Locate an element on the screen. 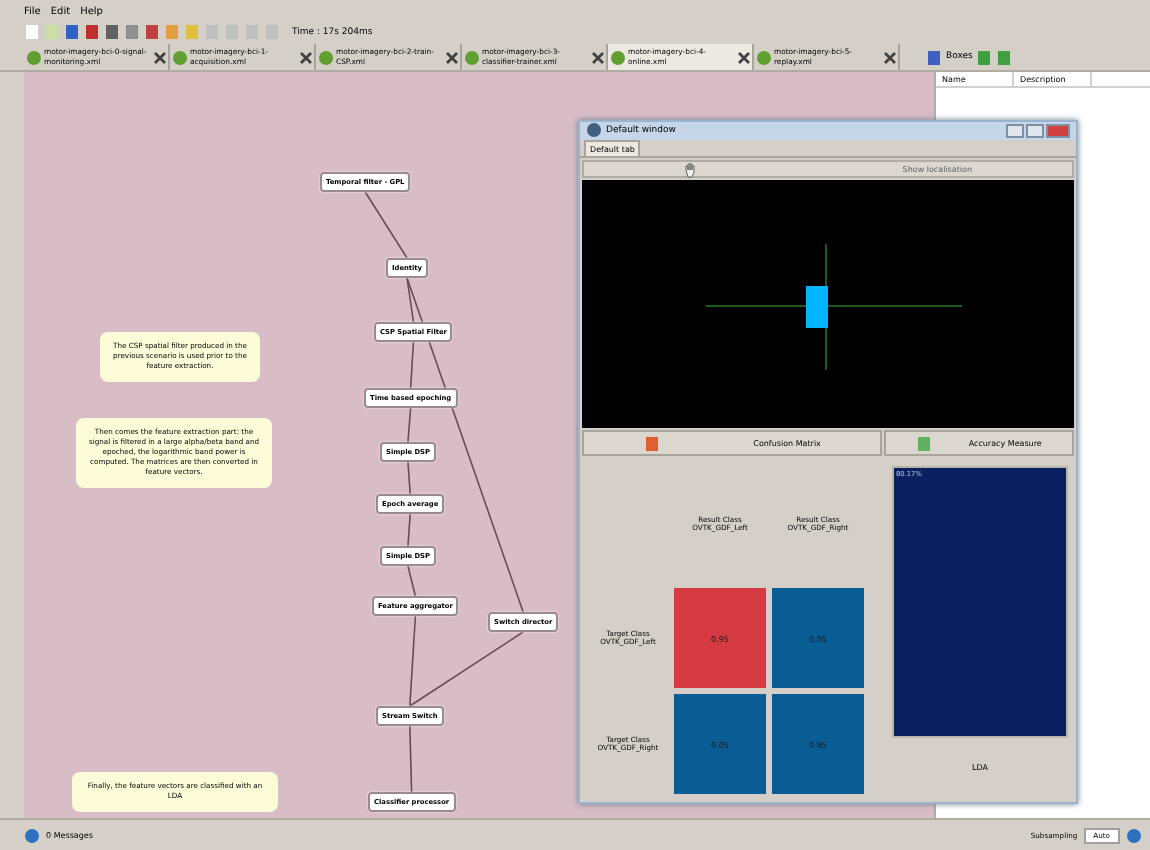 The height and width of the screenshot is (850, 1150). boxes-icon is located at coordinates (934, 57).